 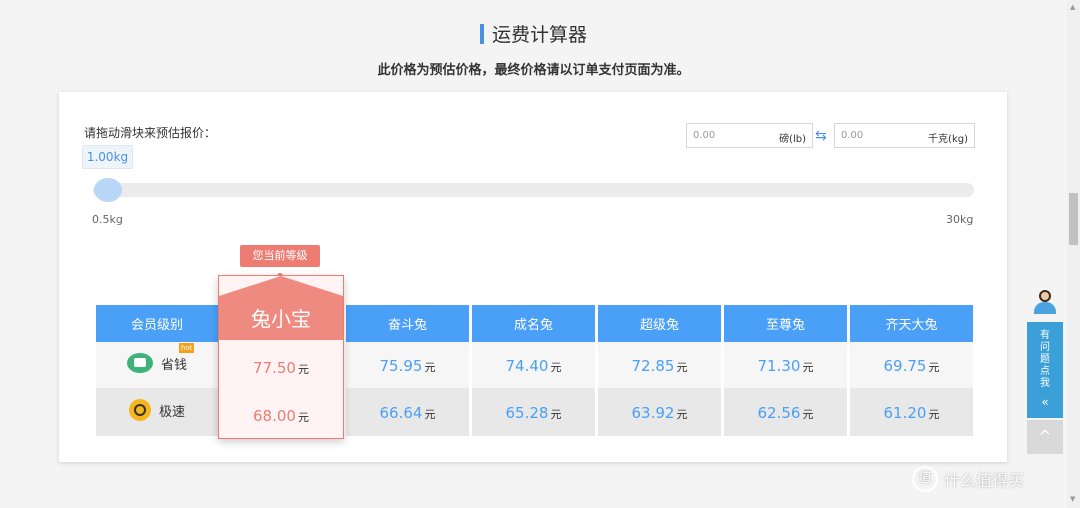 What do you see at coordinates (704, 135) in the screenshot?
I see `pound-value: 0.00` at bounding box center [704, 135].